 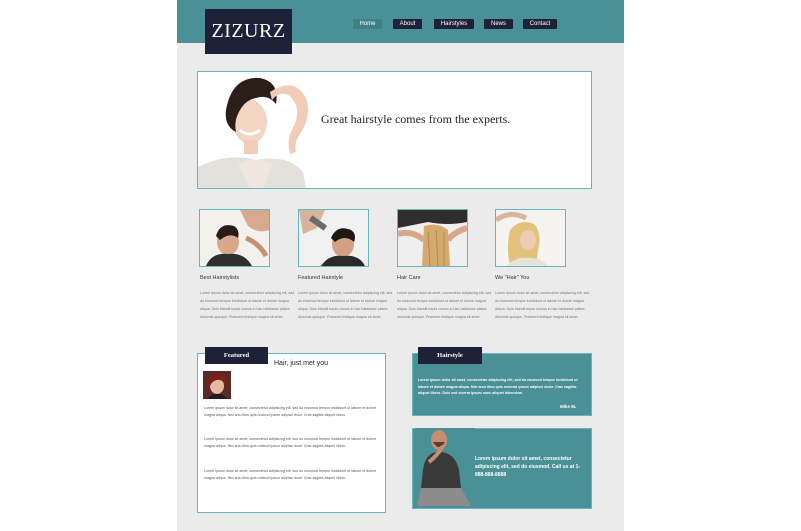 I want to click on testimonial-author: Mike M., so click(x=568, y=406).